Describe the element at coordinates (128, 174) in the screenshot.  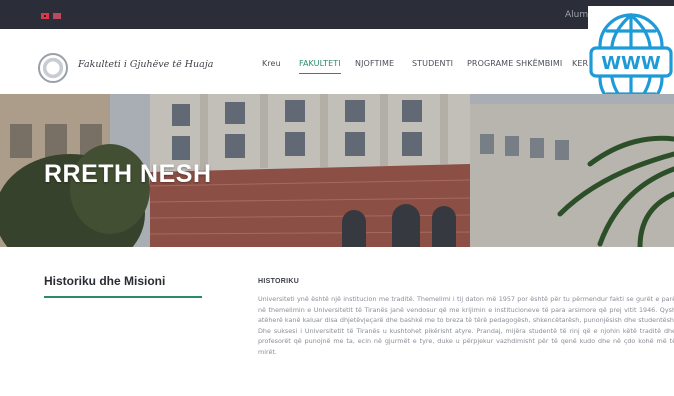
I see `page-title: RRETH NESH` at that location.